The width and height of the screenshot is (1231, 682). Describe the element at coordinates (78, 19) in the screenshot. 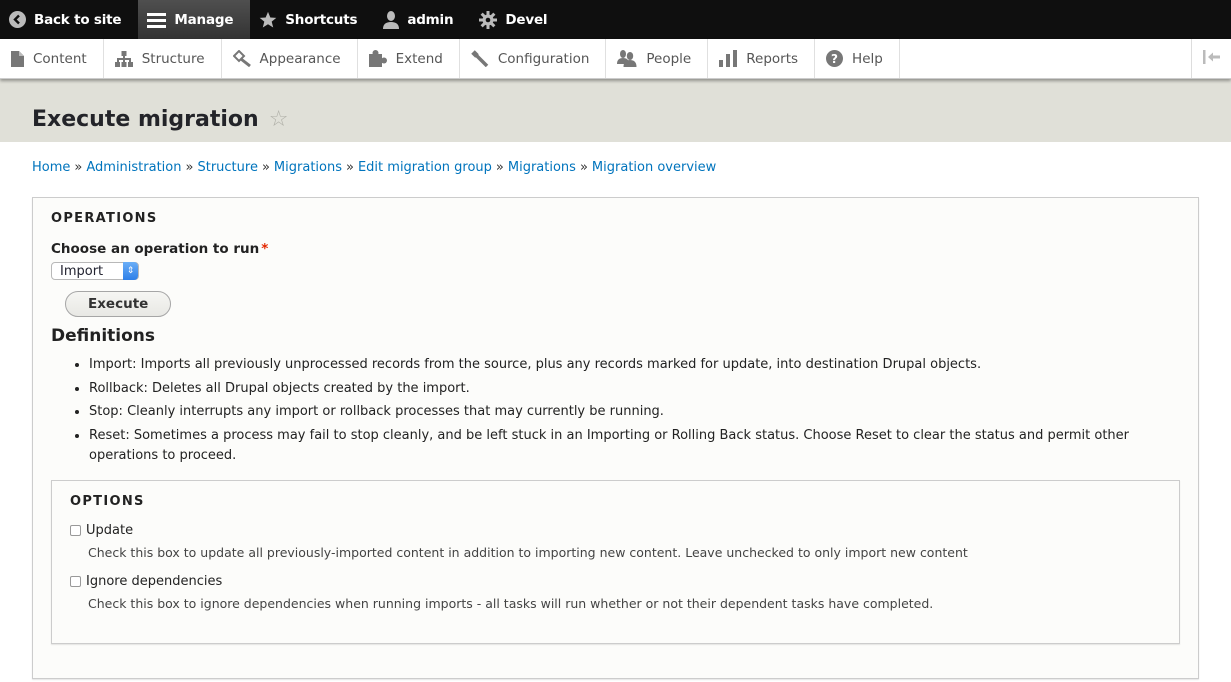

I see `toolbar-item-label: Back to site` at that location.